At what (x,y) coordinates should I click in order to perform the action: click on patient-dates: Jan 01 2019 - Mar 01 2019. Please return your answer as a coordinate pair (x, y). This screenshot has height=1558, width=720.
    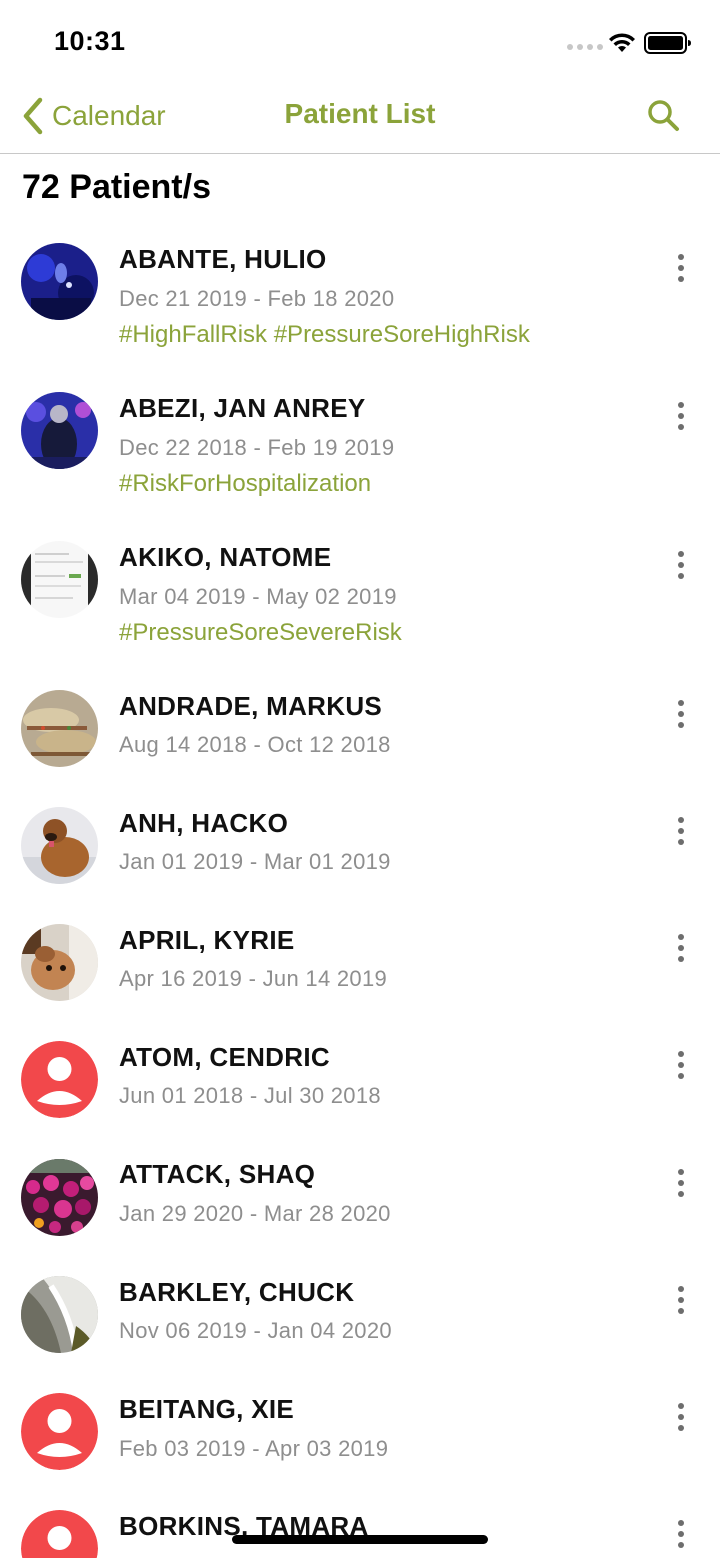
    Looking at the image, I should click on (255, 861).